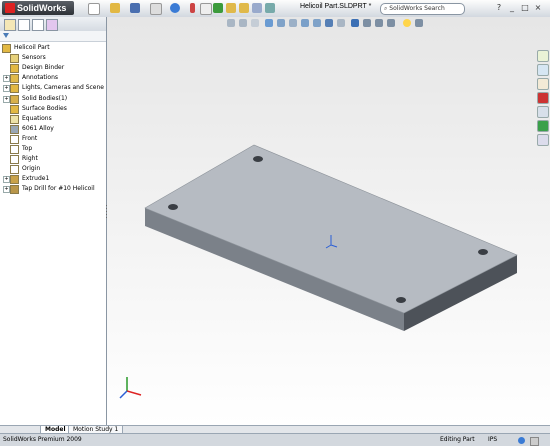 This screenshot has width=550, height=446. What do you see at coordinates (24, 25) in the screenshot?
I see `property-manager-tab-icon` at bounding box center [24, 25].